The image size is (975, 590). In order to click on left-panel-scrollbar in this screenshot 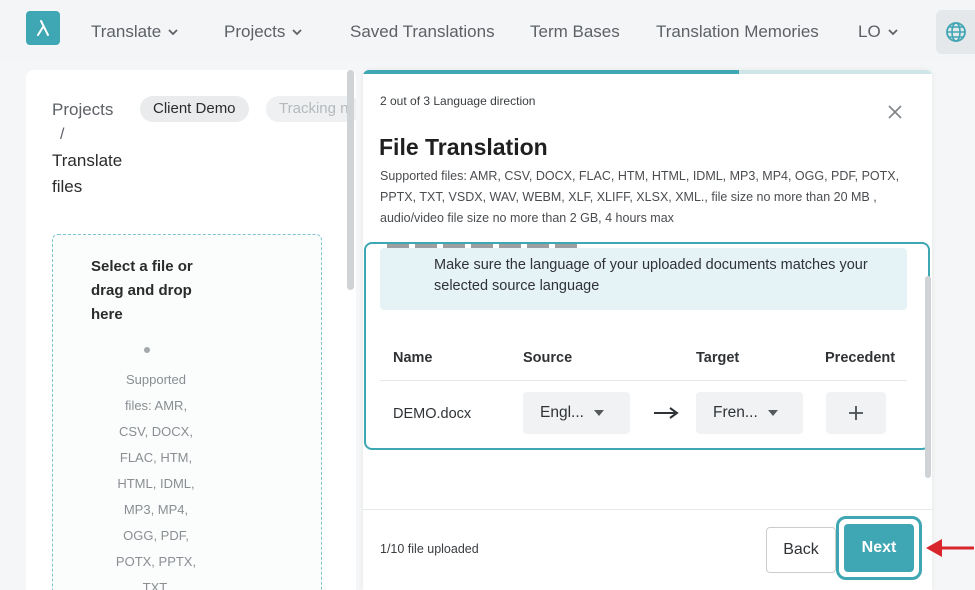, I will do `click(350, 180)`.